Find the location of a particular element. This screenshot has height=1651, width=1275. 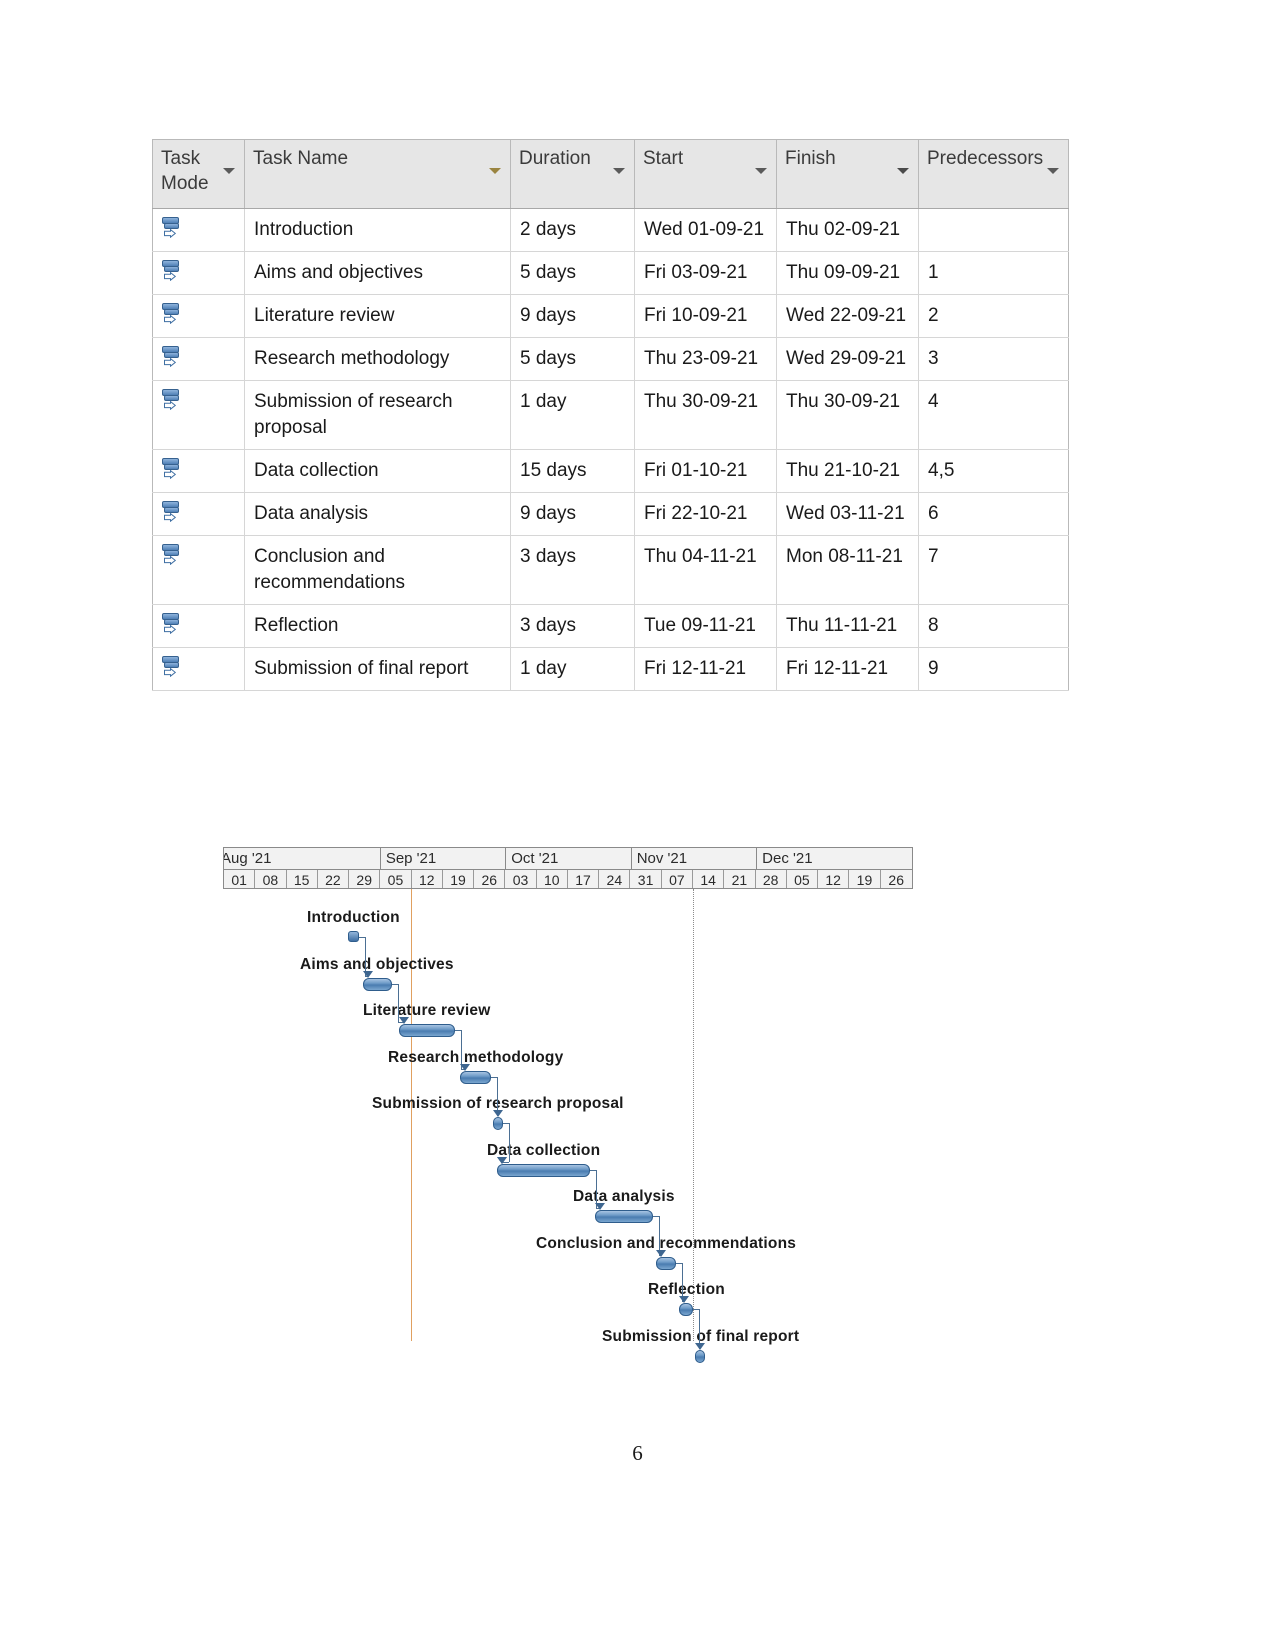

cell-predecessors: 9 is located at coordinates (993, 669).